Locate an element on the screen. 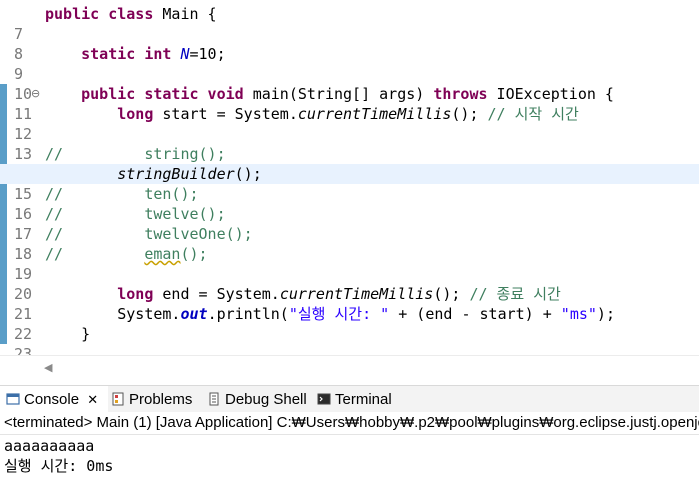 The image size is (699, 483). code-text: ); is located at coordinates (605, 314).